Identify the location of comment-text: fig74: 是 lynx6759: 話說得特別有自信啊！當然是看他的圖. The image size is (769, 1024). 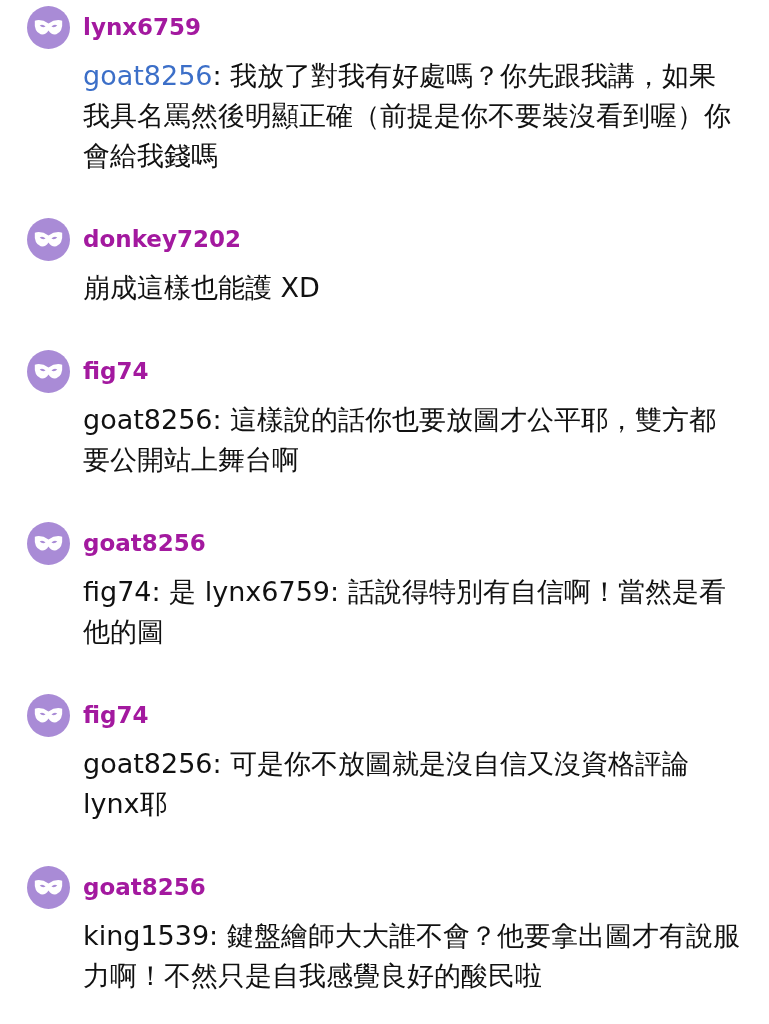
(405, 612).